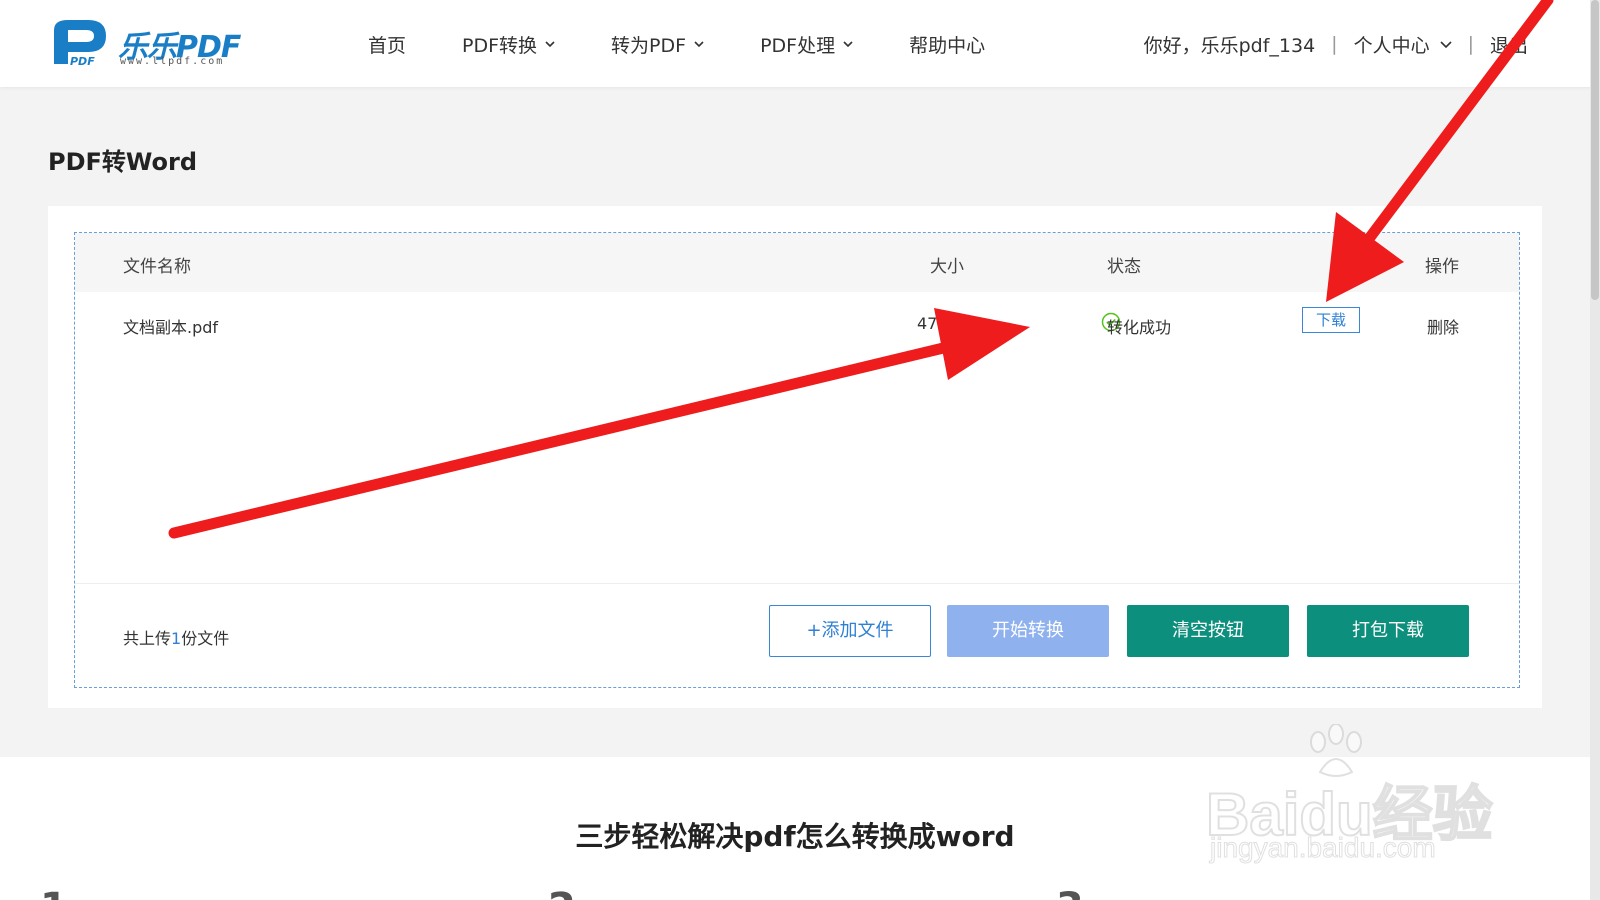 The height and width of the screenshot is (900, 1600). I want to click on header-filename: 文件名称, so click(157, 267).